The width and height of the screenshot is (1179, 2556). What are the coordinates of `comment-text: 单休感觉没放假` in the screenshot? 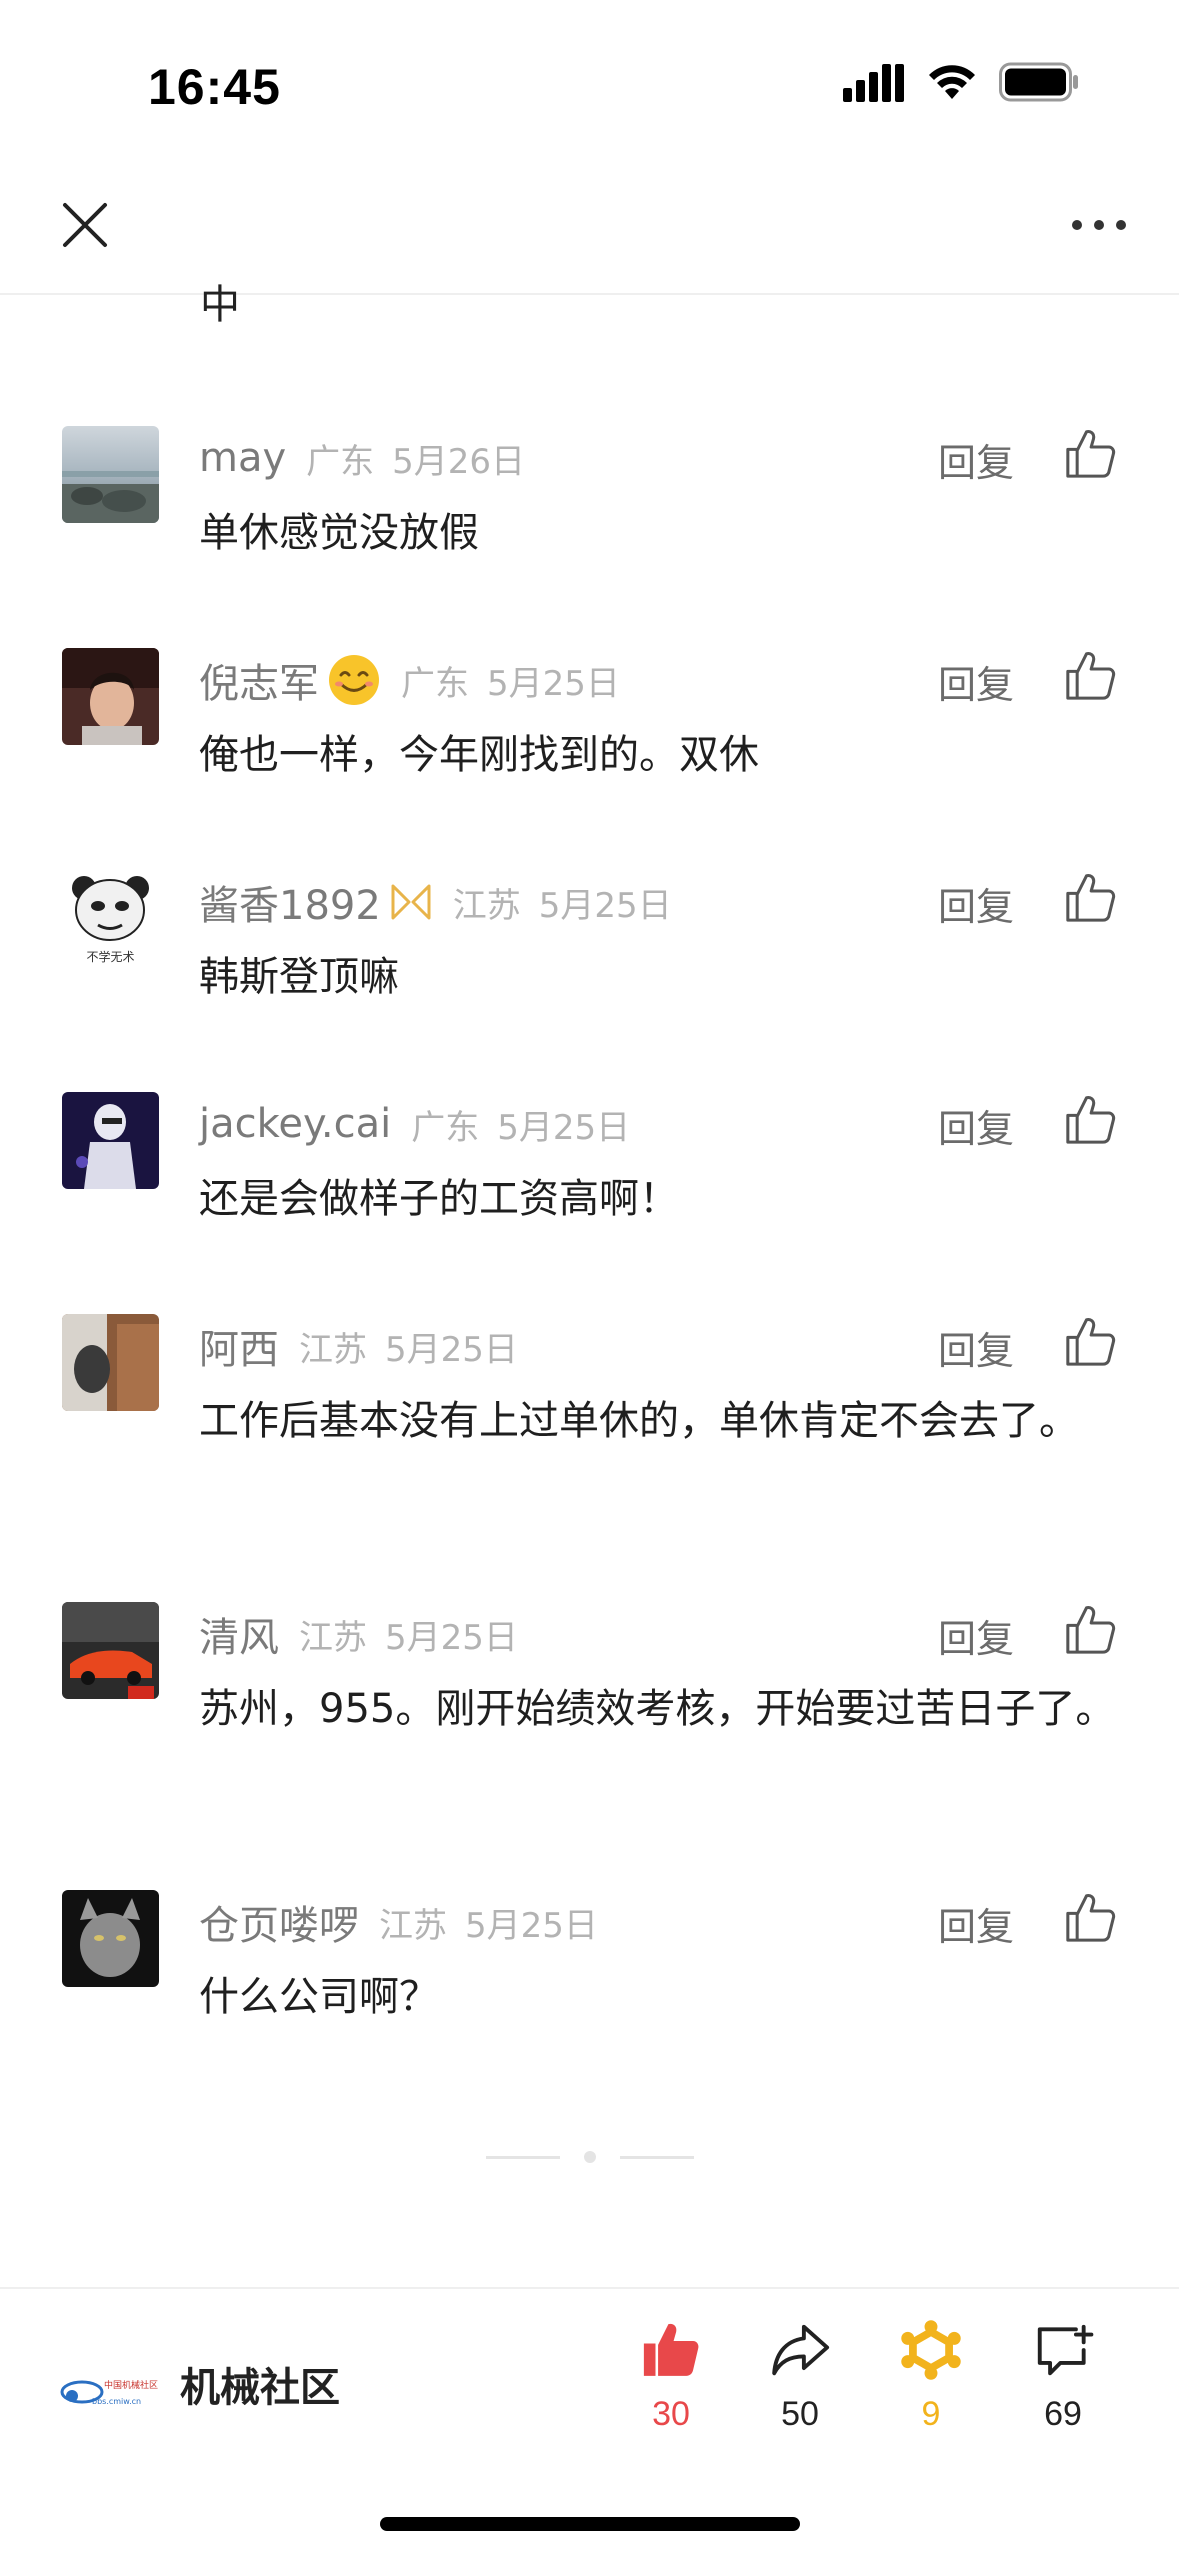 It's located at (339, 533).